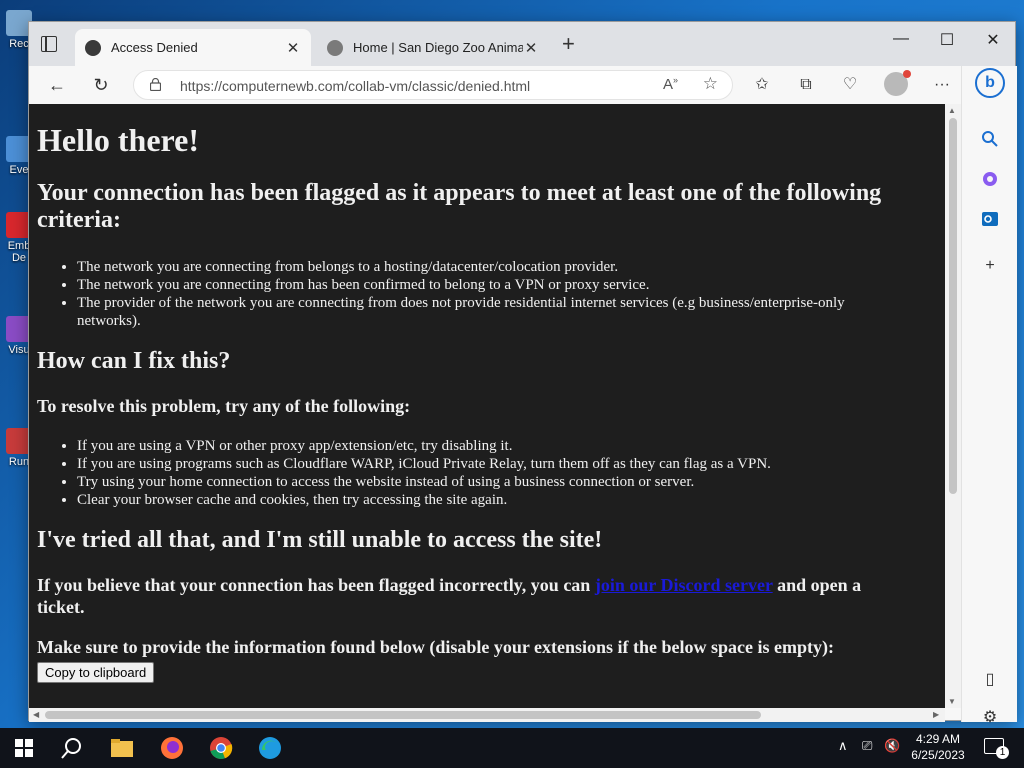 The width and height of the screenshot is (1024, 768). I want to click on refresh-button: ↻, so click(101, 85).